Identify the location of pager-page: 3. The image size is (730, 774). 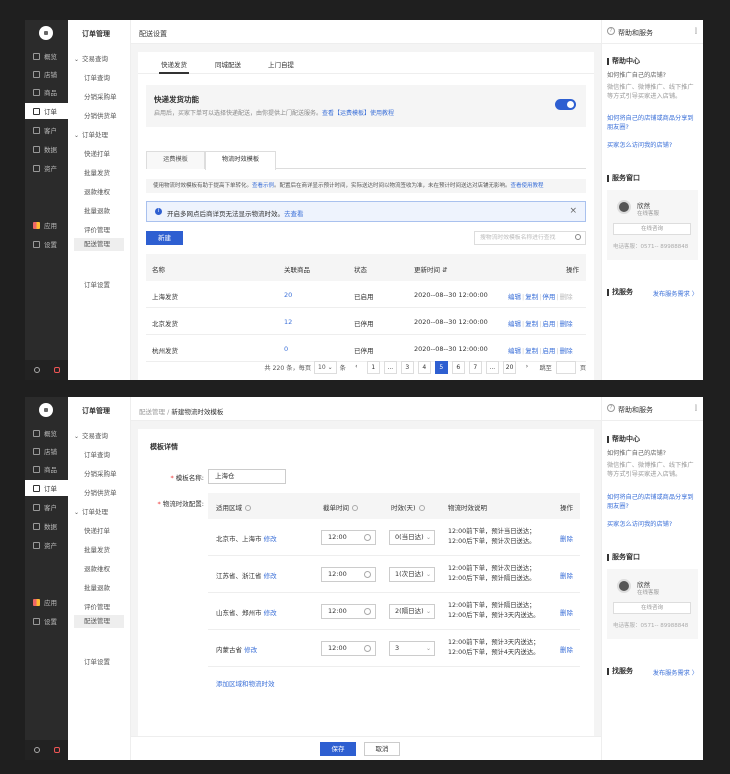
(407, 367).